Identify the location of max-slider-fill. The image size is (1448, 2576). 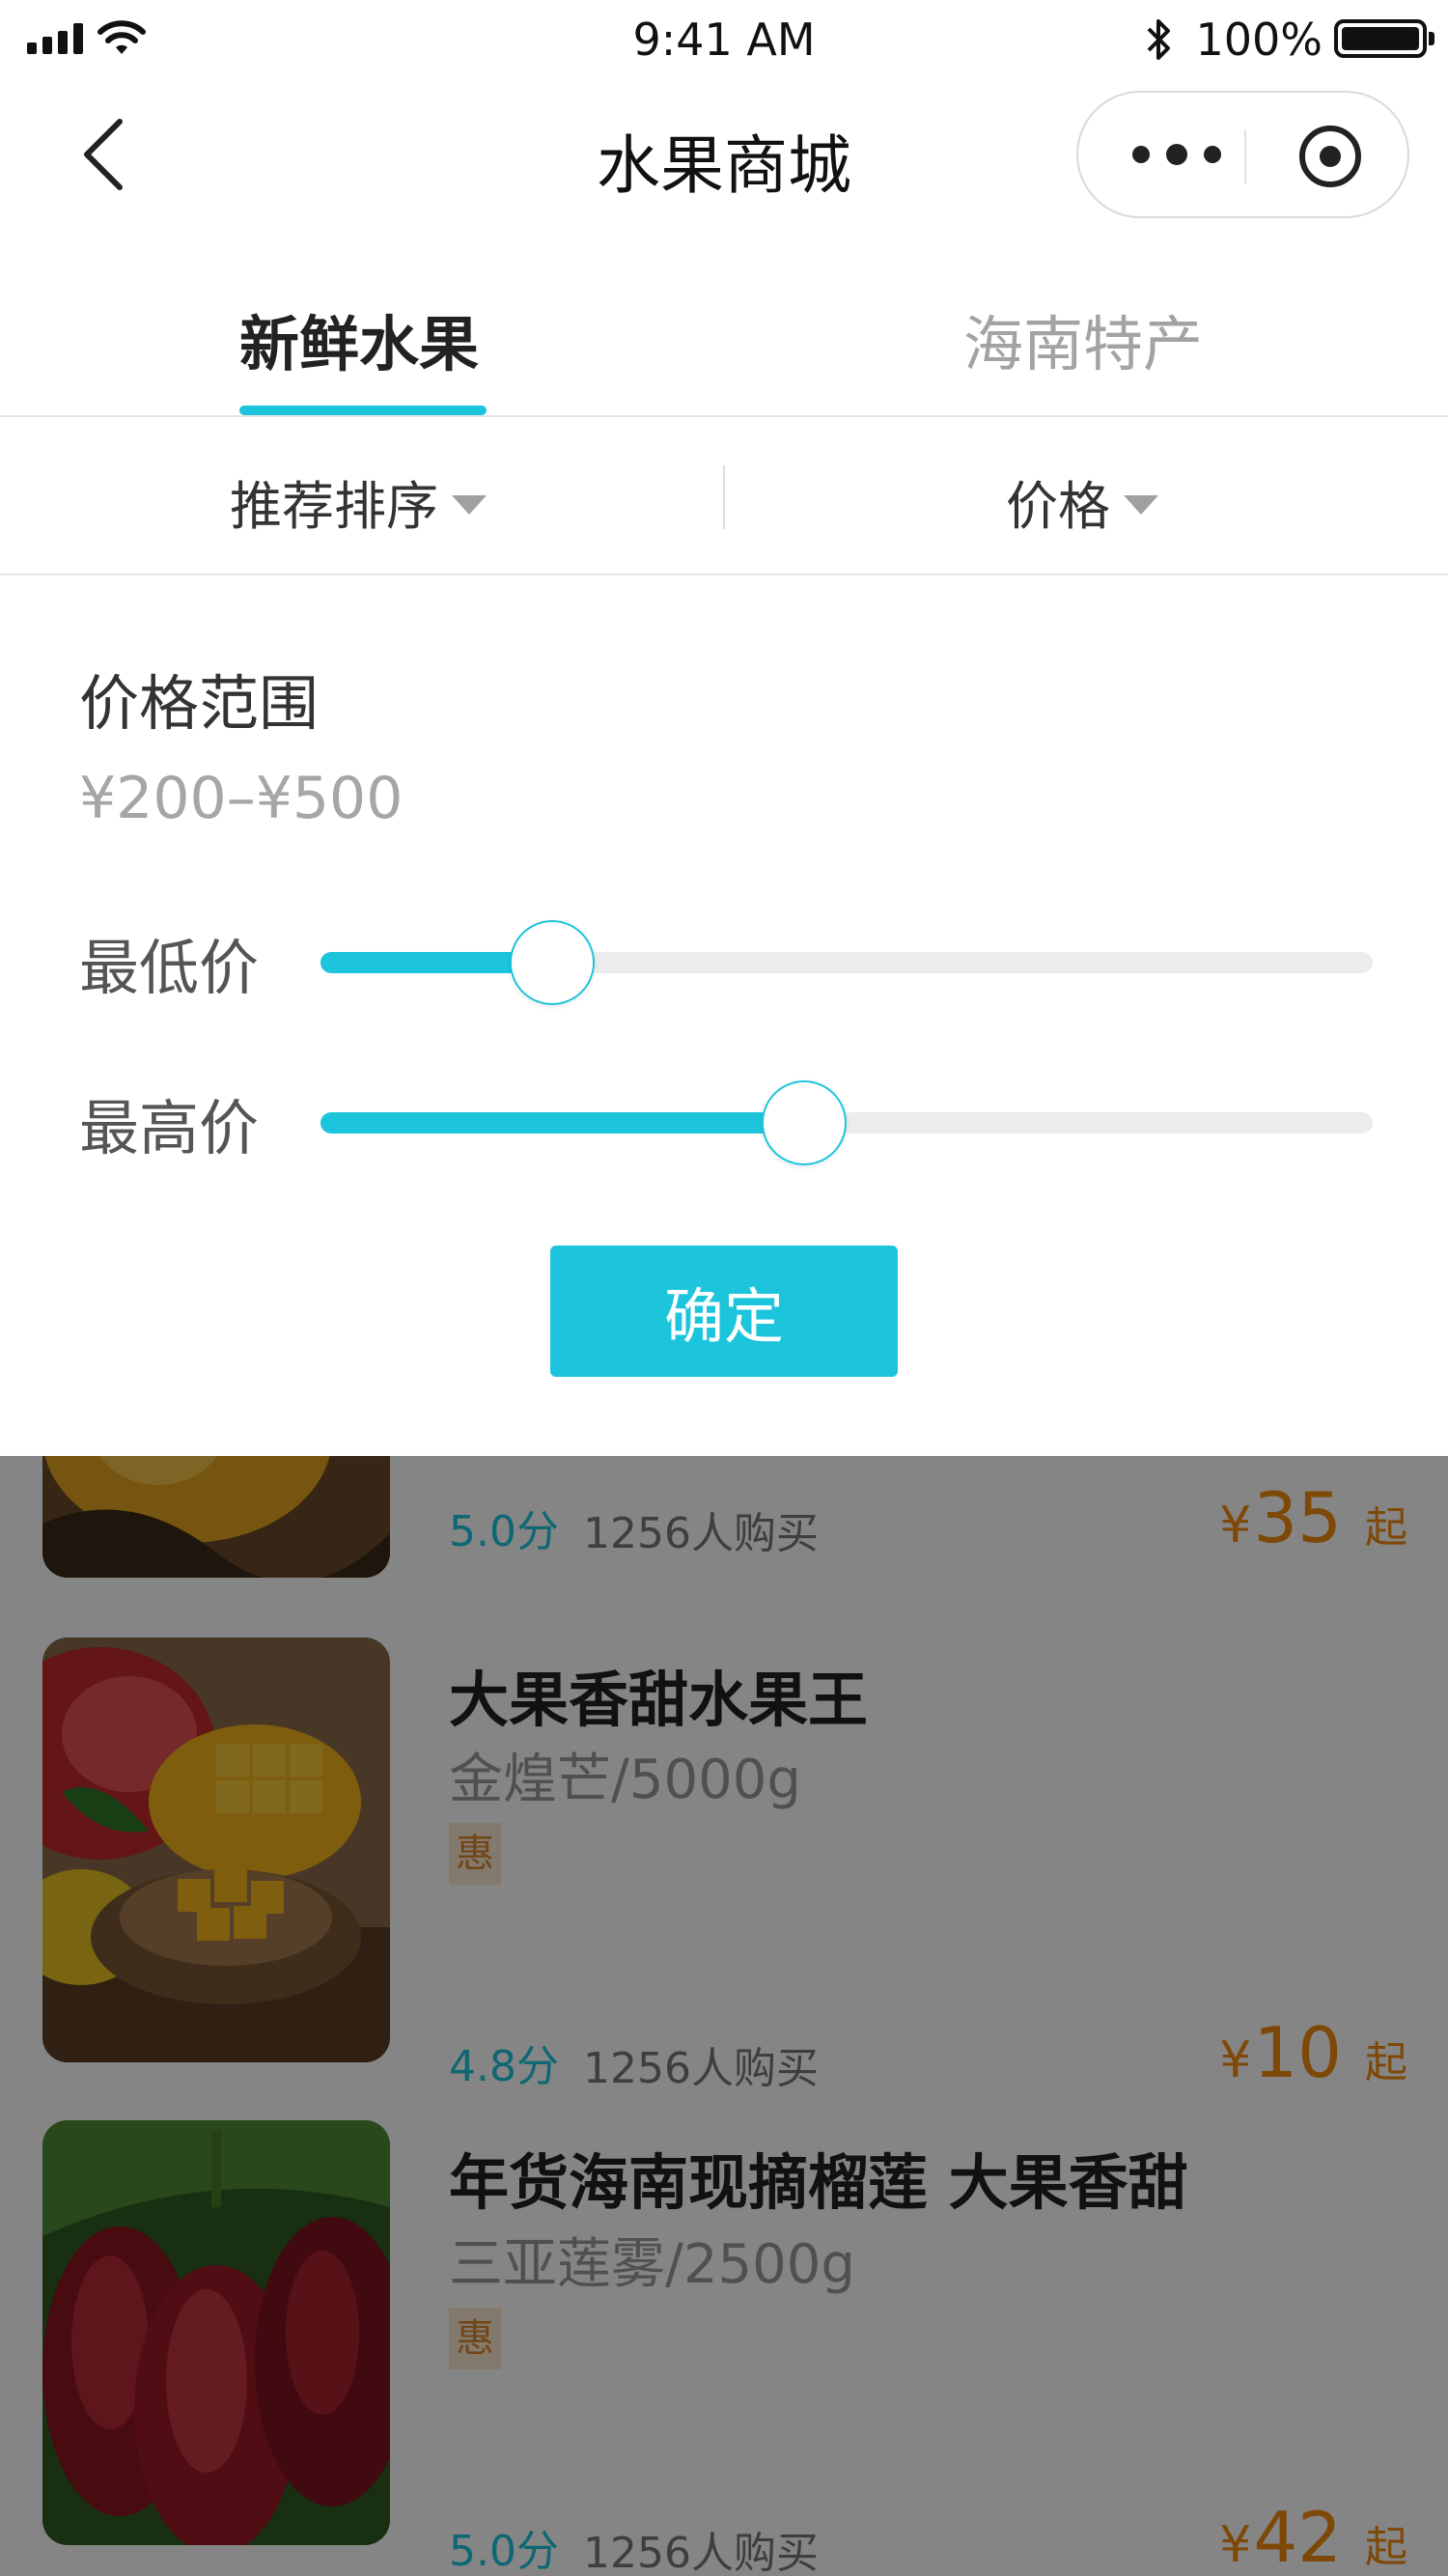
(563, 1123).